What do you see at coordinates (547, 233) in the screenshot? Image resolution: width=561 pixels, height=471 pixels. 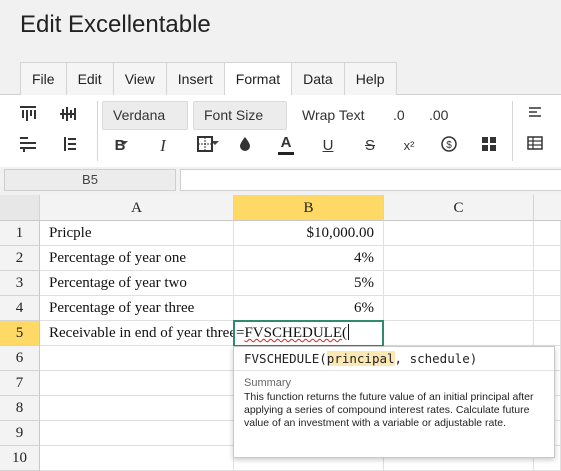 I see `cell-d1` at bounding box center [547, 233].